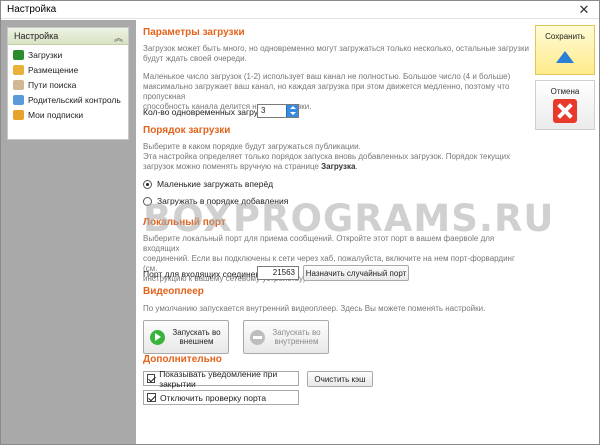  Describe the element at coordinates (118, 37) in the screenshot. I see `collapse-chevron-icon: ︽` at that location.